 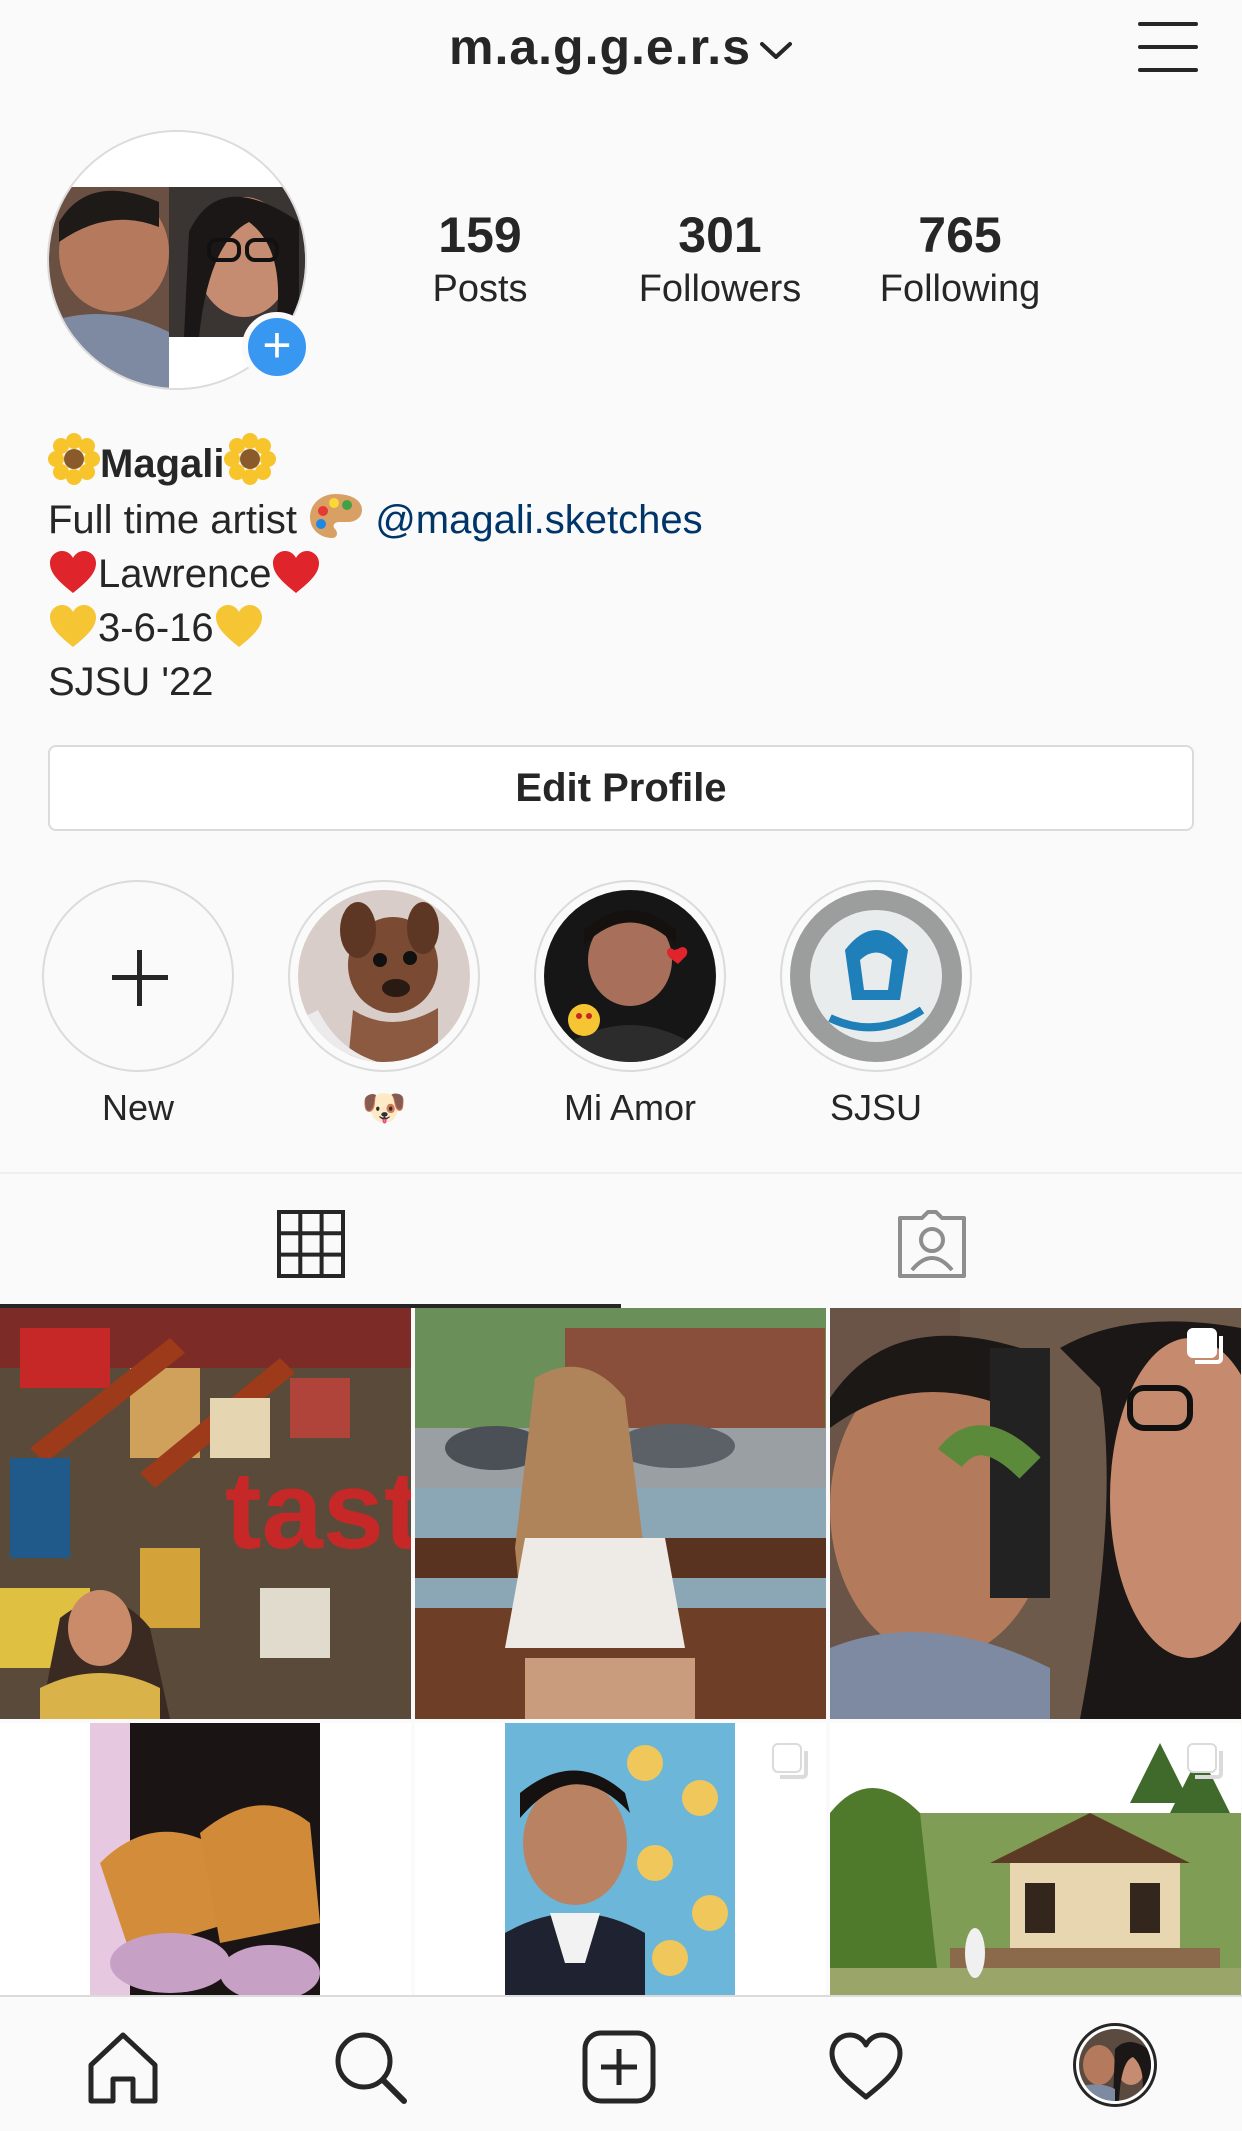 I want to click on bio-date-text: 3-6-16, so click(x=156, y=628).